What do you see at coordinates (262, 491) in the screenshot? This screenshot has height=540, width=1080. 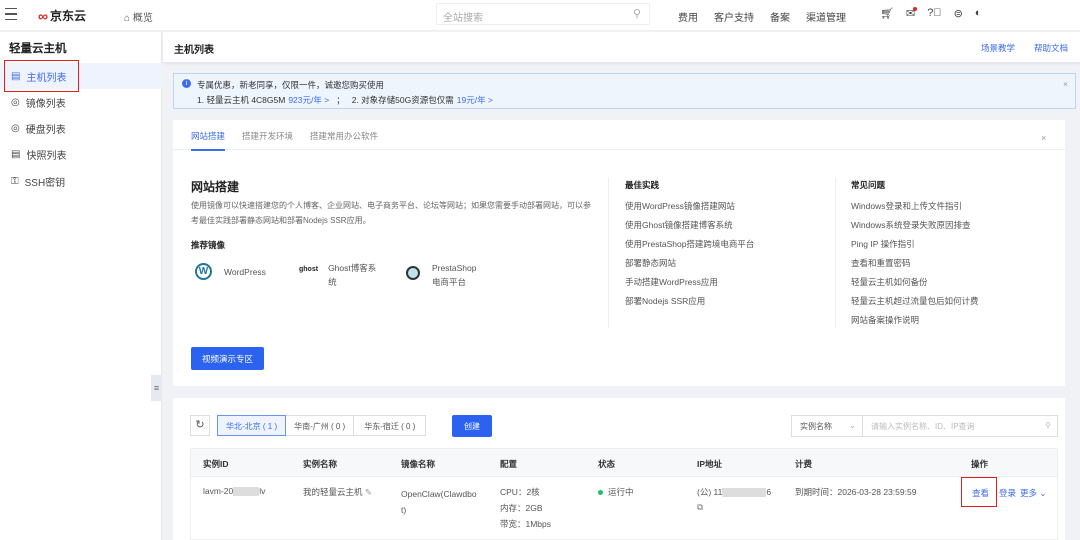 I see `instance-id-suffix: lv` at bounding box center [262, 491].